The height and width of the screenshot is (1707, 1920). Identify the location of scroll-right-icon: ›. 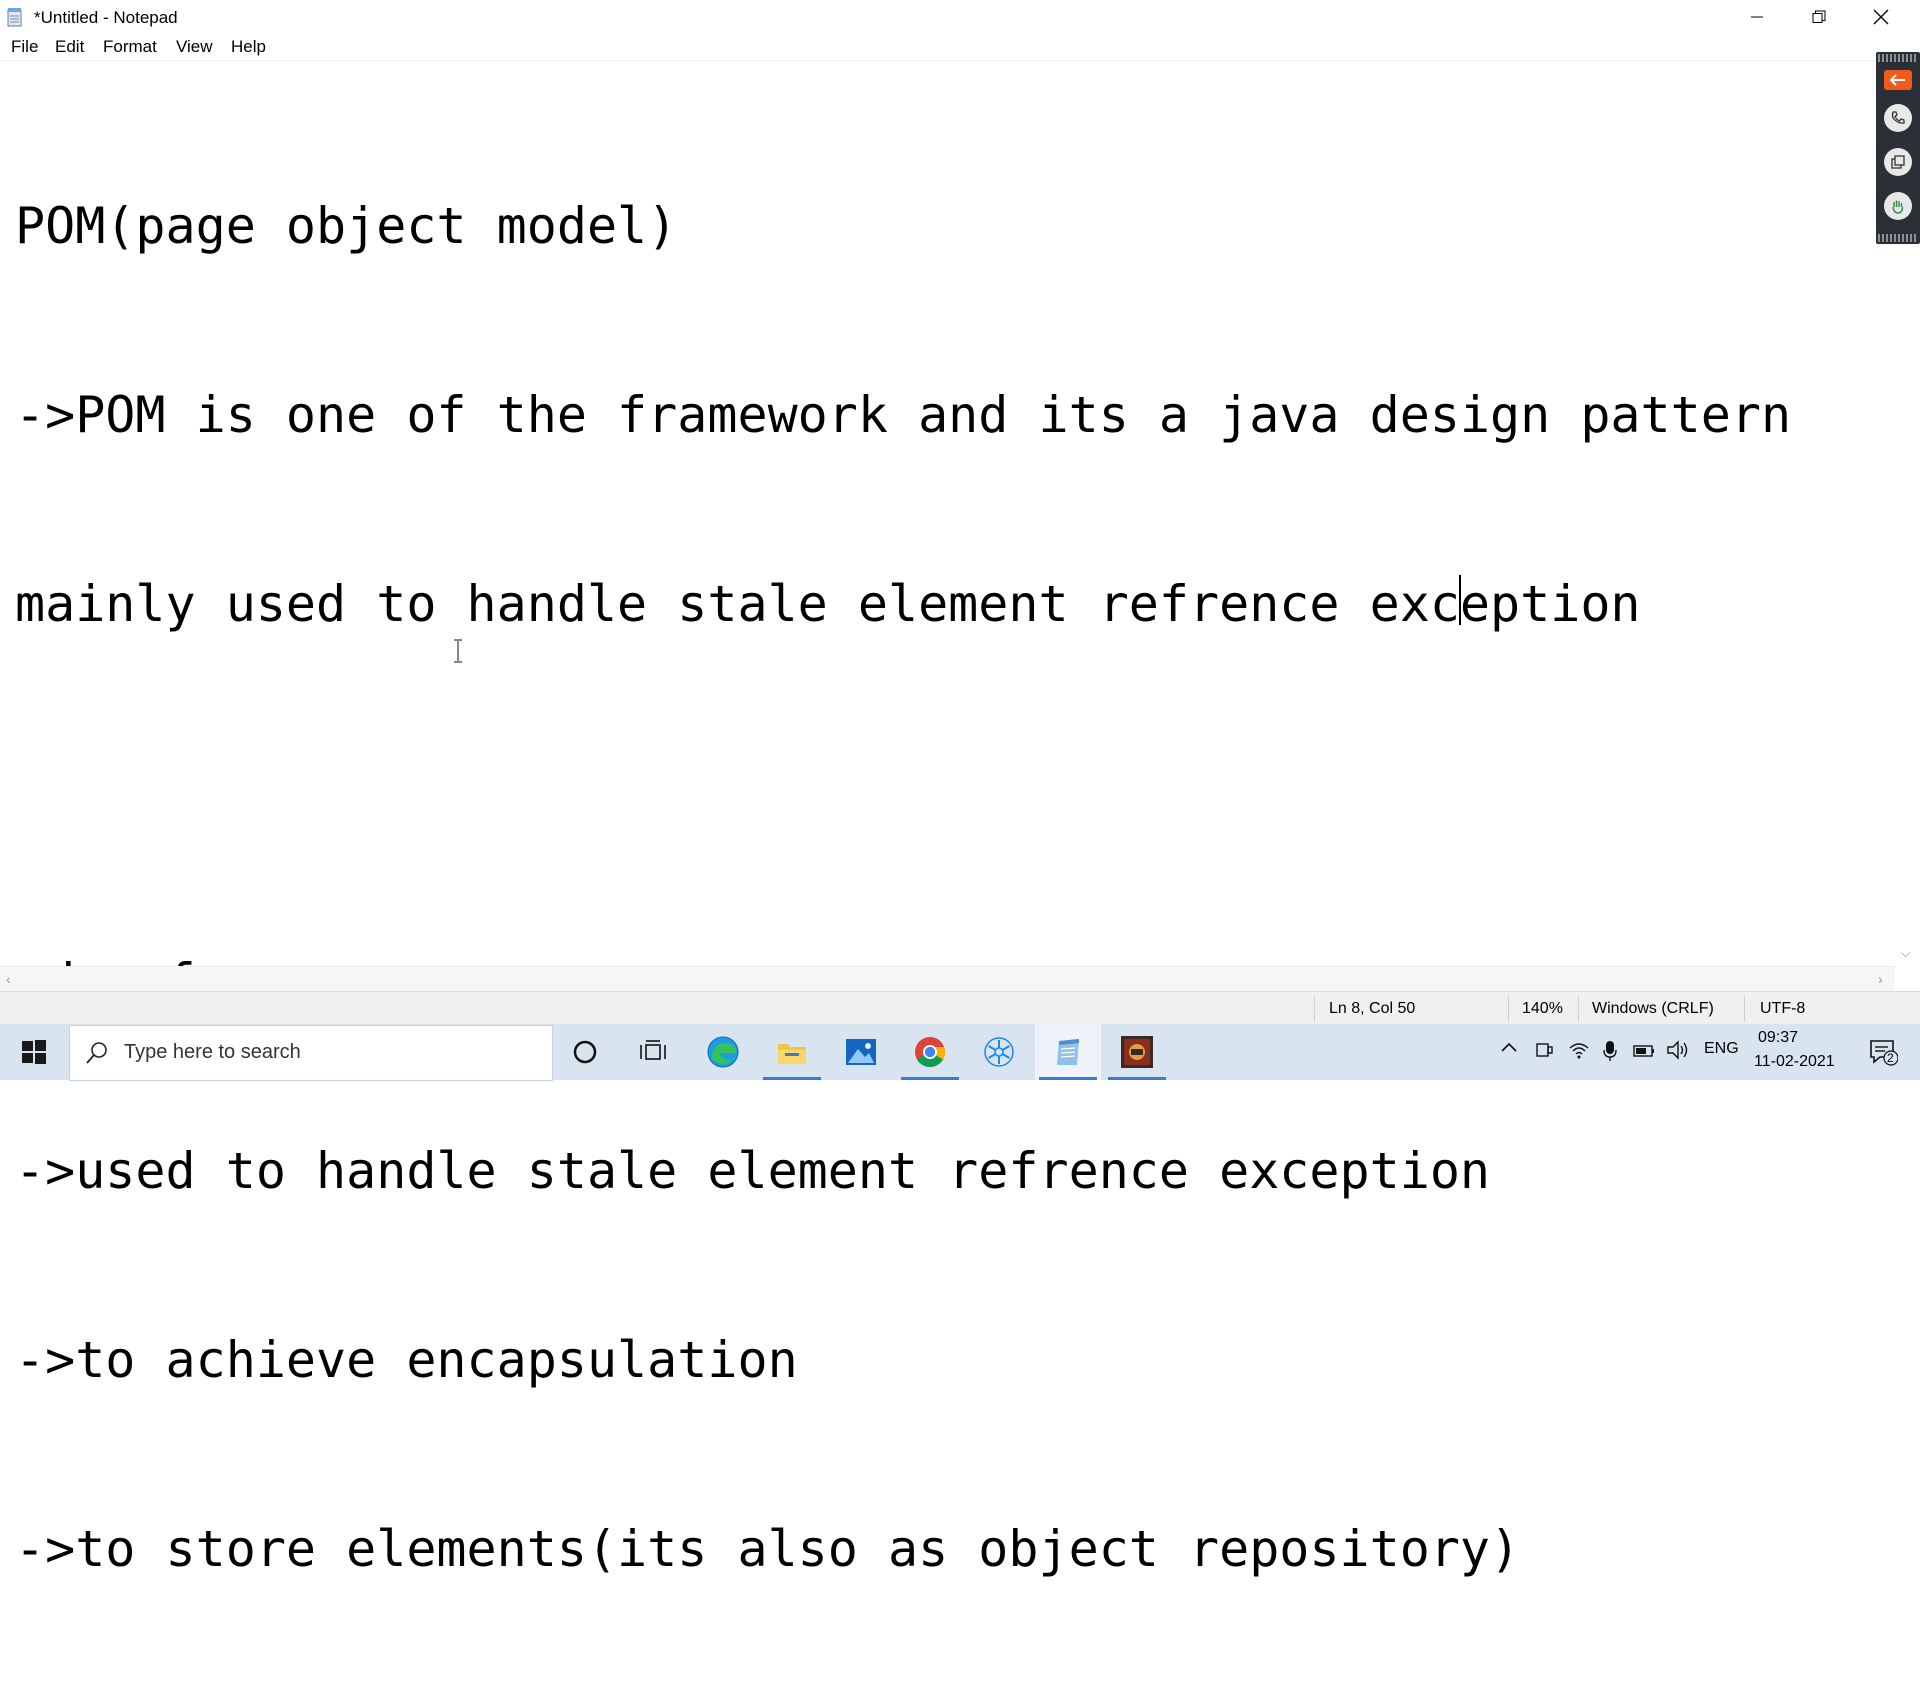
(1880, 979).